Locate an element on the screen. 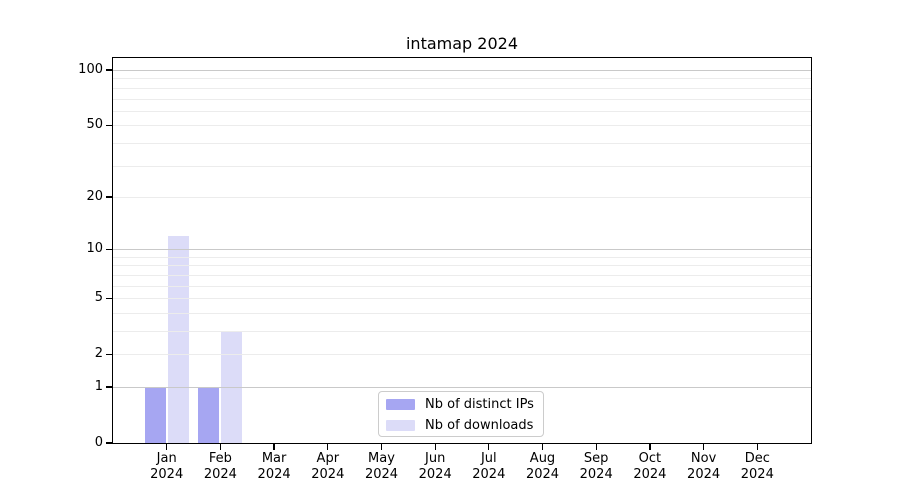 The height and width of the screenshot is (500, 900). legend: Nb of distinct IPs Nb of downloads is located at coordinates (461, 414).